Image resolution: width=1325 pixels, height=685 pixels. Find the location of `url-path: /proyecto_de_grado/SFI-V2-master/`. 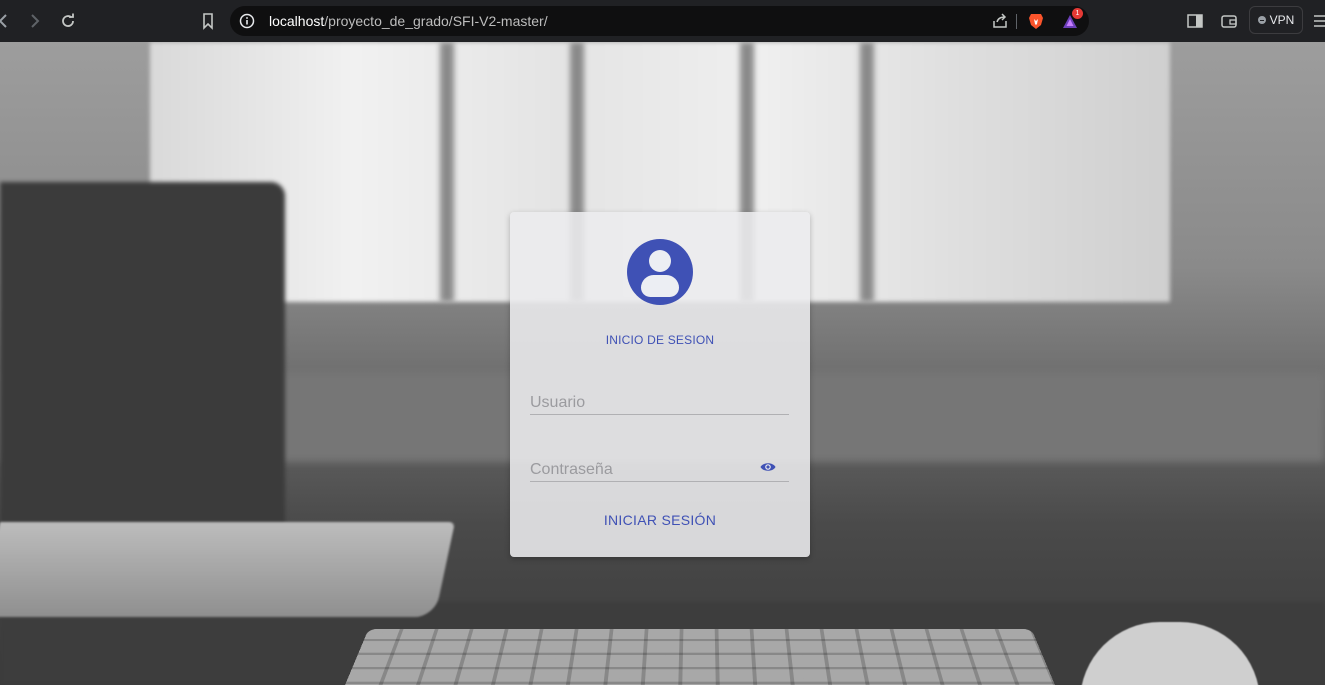

url-path: /proyecto_de_grado/SFI-V2-master/ is located at coordinates (436, 21).